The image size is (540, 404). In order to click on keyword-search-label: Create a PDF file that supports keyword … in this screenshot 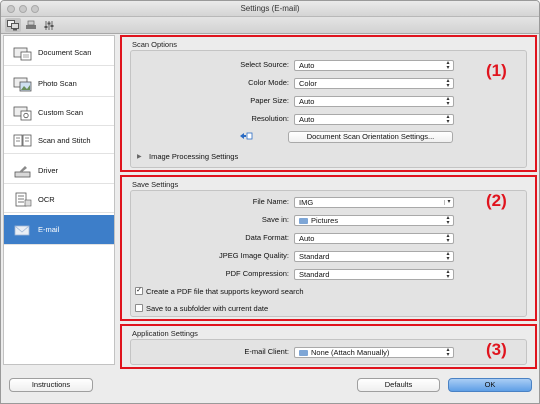, I will do `click(225, 291)`.